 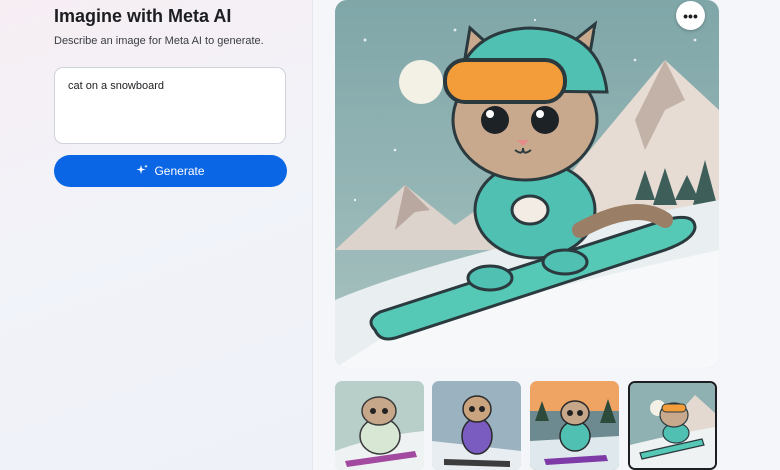 I want to click on thumbnail-4-selected, so click(x=672, y=425).